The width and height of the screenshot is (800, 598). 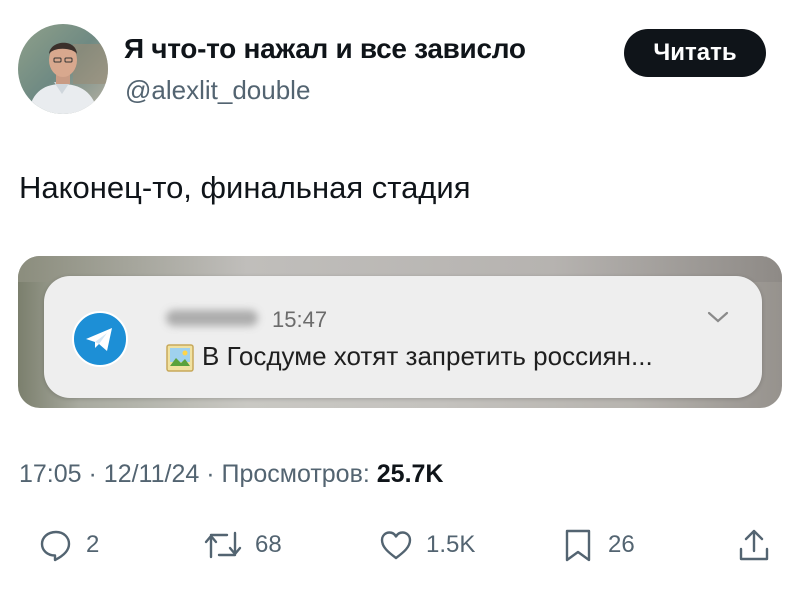 I want to click on chevron-down-icon, so click(x=718, y=317).